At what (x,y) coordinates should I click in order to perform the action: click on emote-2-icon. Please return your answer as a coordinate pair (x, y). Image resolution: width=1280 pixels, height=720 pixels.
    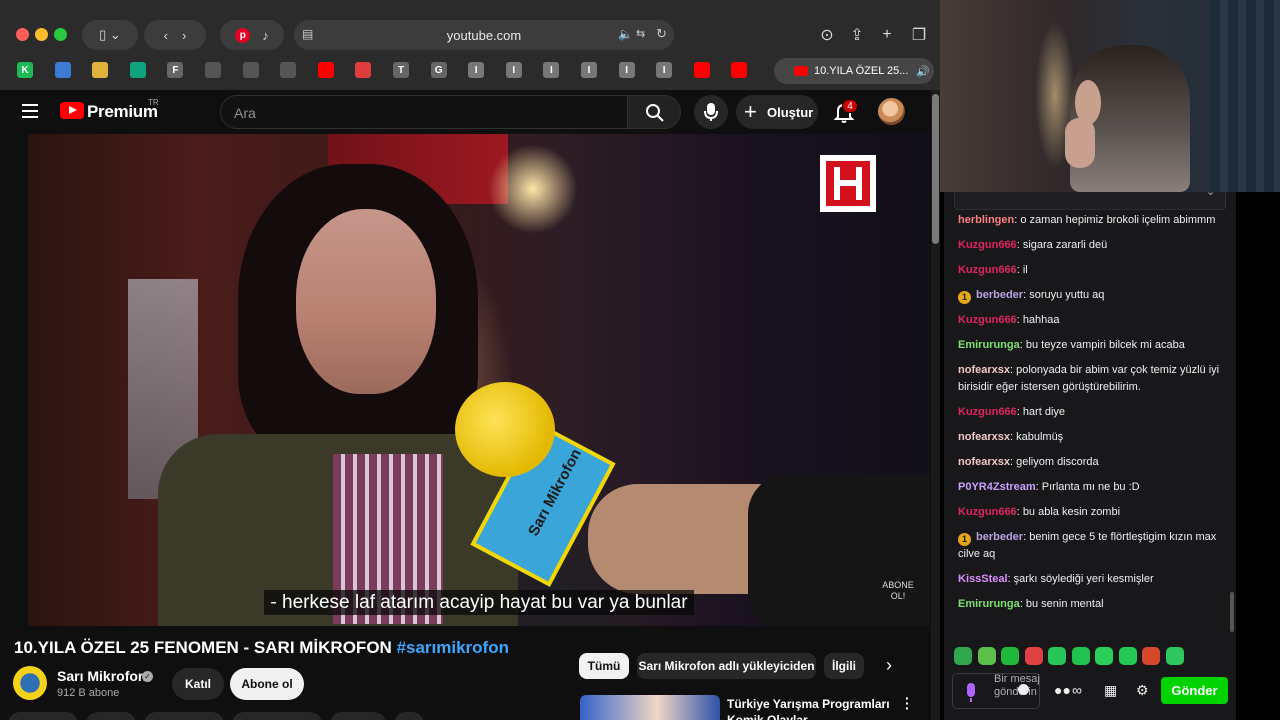
    Looking at the image, I should click on (1010, 656).